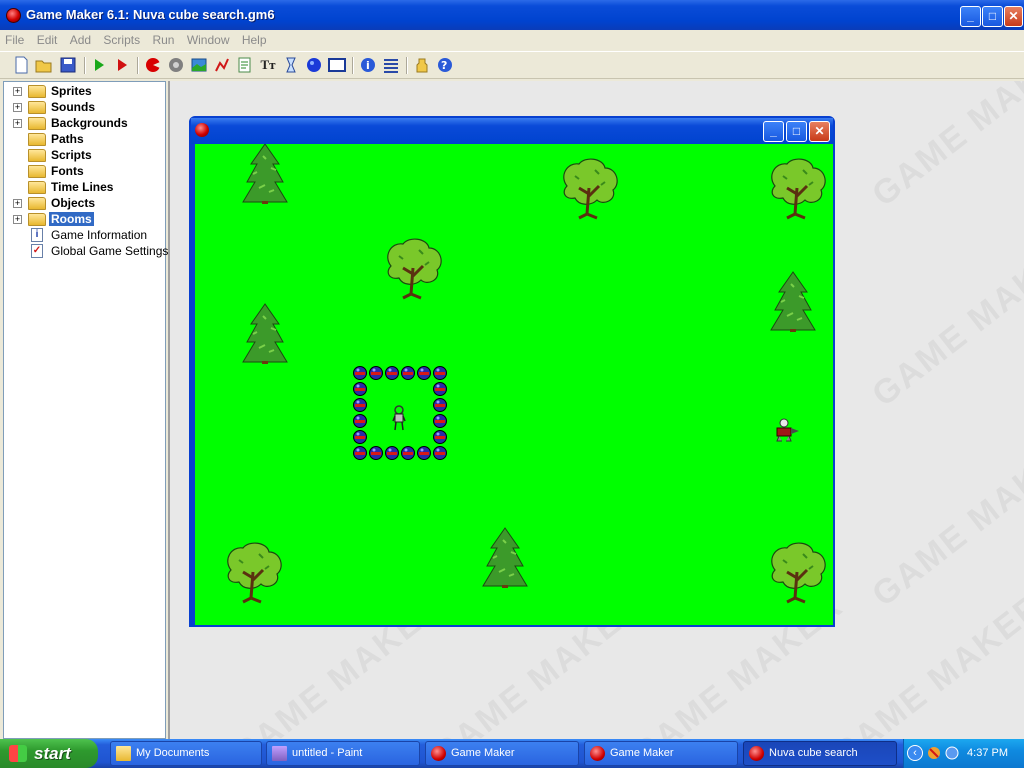 The height and width of the screenshot is (768, 1024). What do you see at coordinates (773, 131) in the screenshot?
I see `game-minimize-button: _` at bounding box center [773, 131].